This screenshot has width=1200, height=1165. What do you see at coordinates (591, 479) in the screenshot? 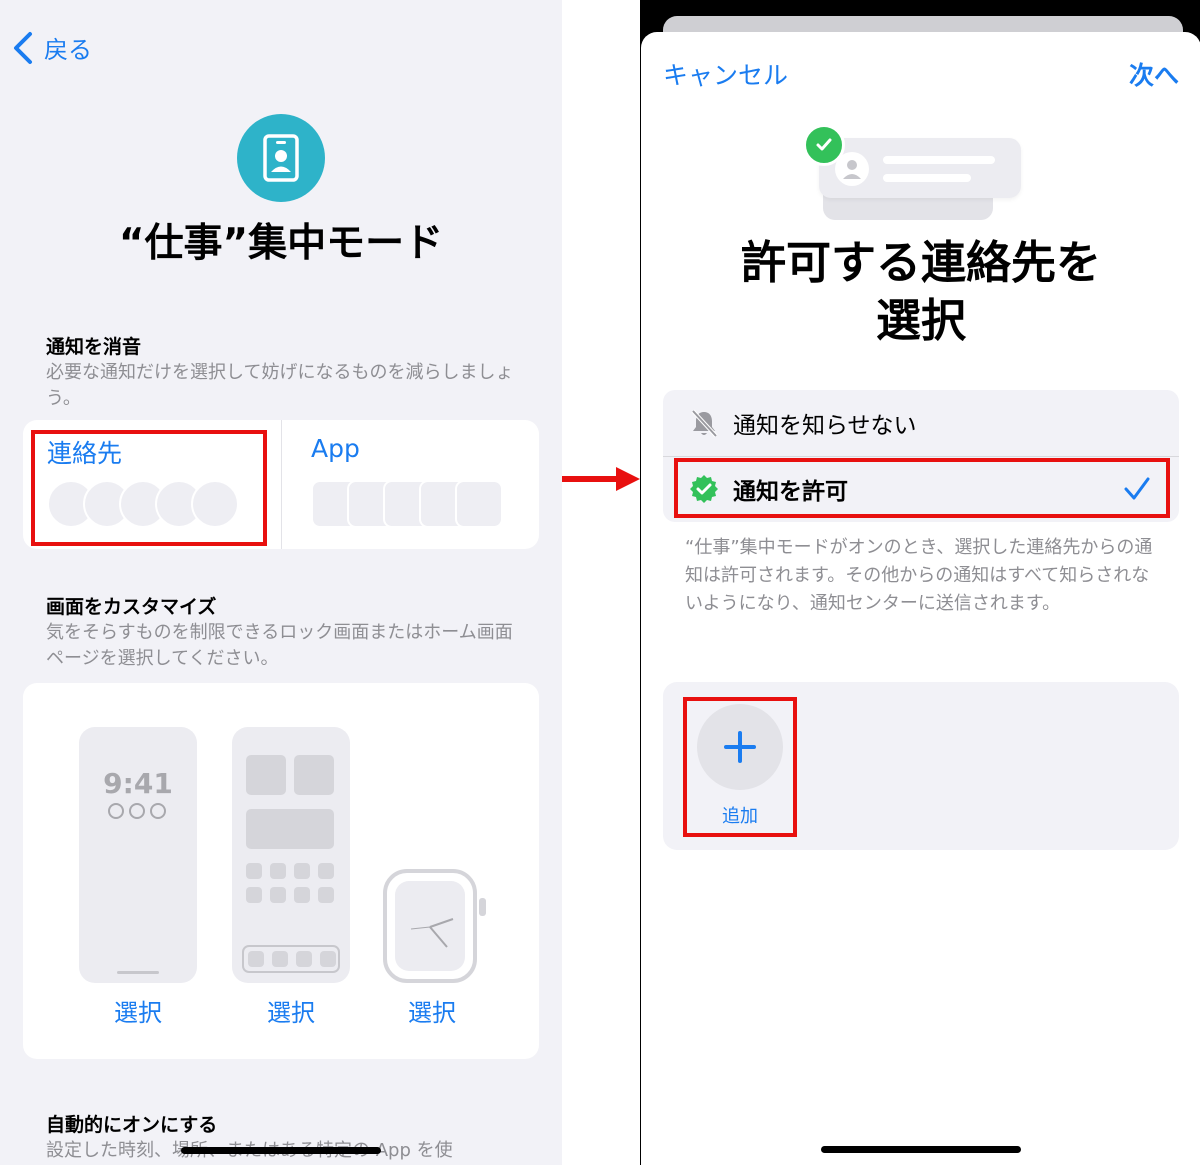
I see `arrow-shaft` at bounding box center [591, 479].